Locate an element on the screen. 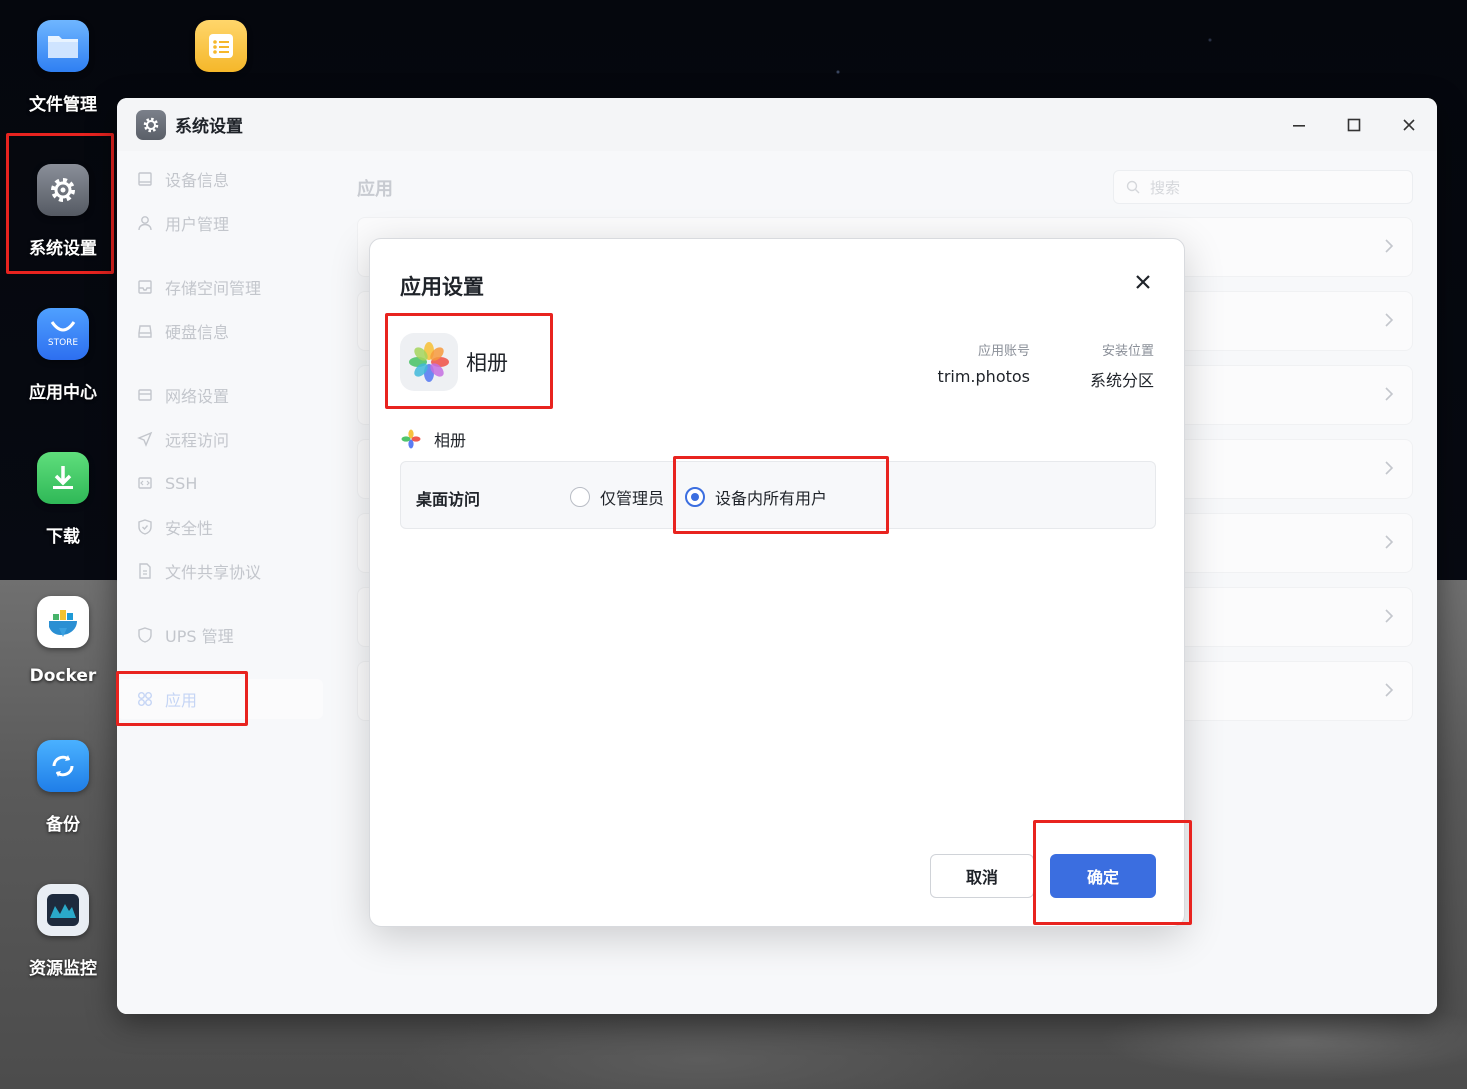 The height and width of the screenshot is (1089, 1467). sidebar-item-disk-info: 硬盘信息 is located at coordinates (220, 331).